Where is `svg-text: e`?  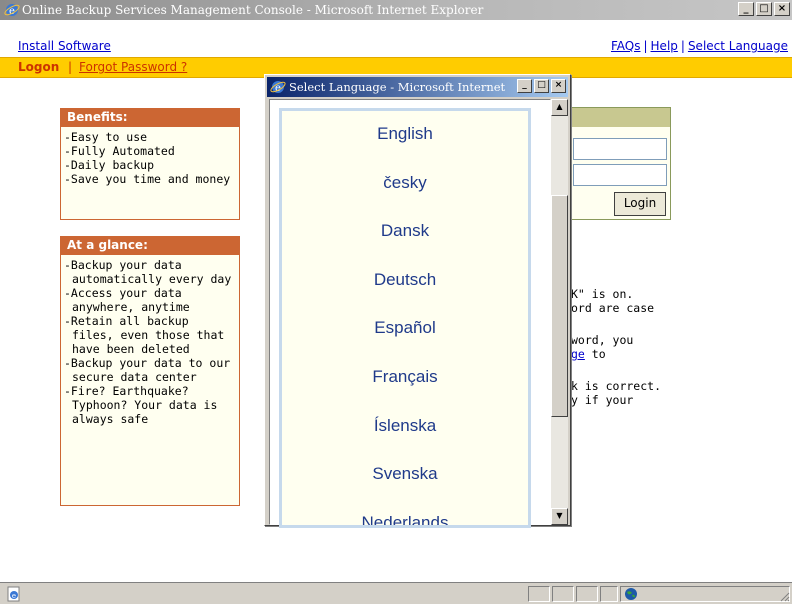 svg-text: e is located at coordinates (14, 596).